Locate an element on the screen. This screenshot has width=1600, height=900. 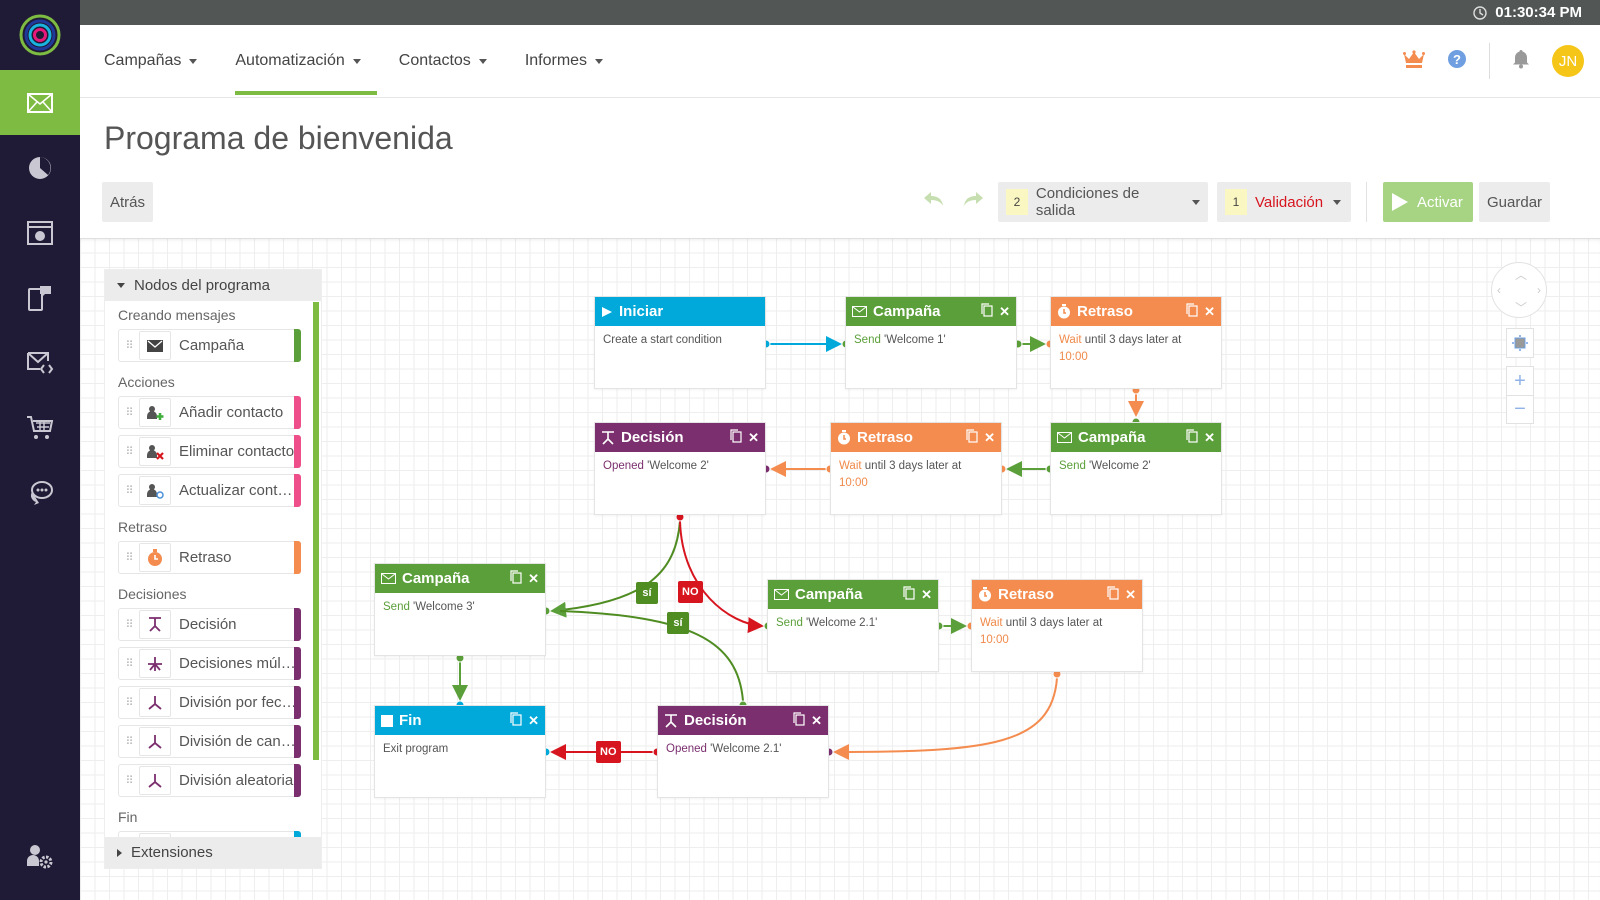
undo-button is located at coordinates (934, 201).